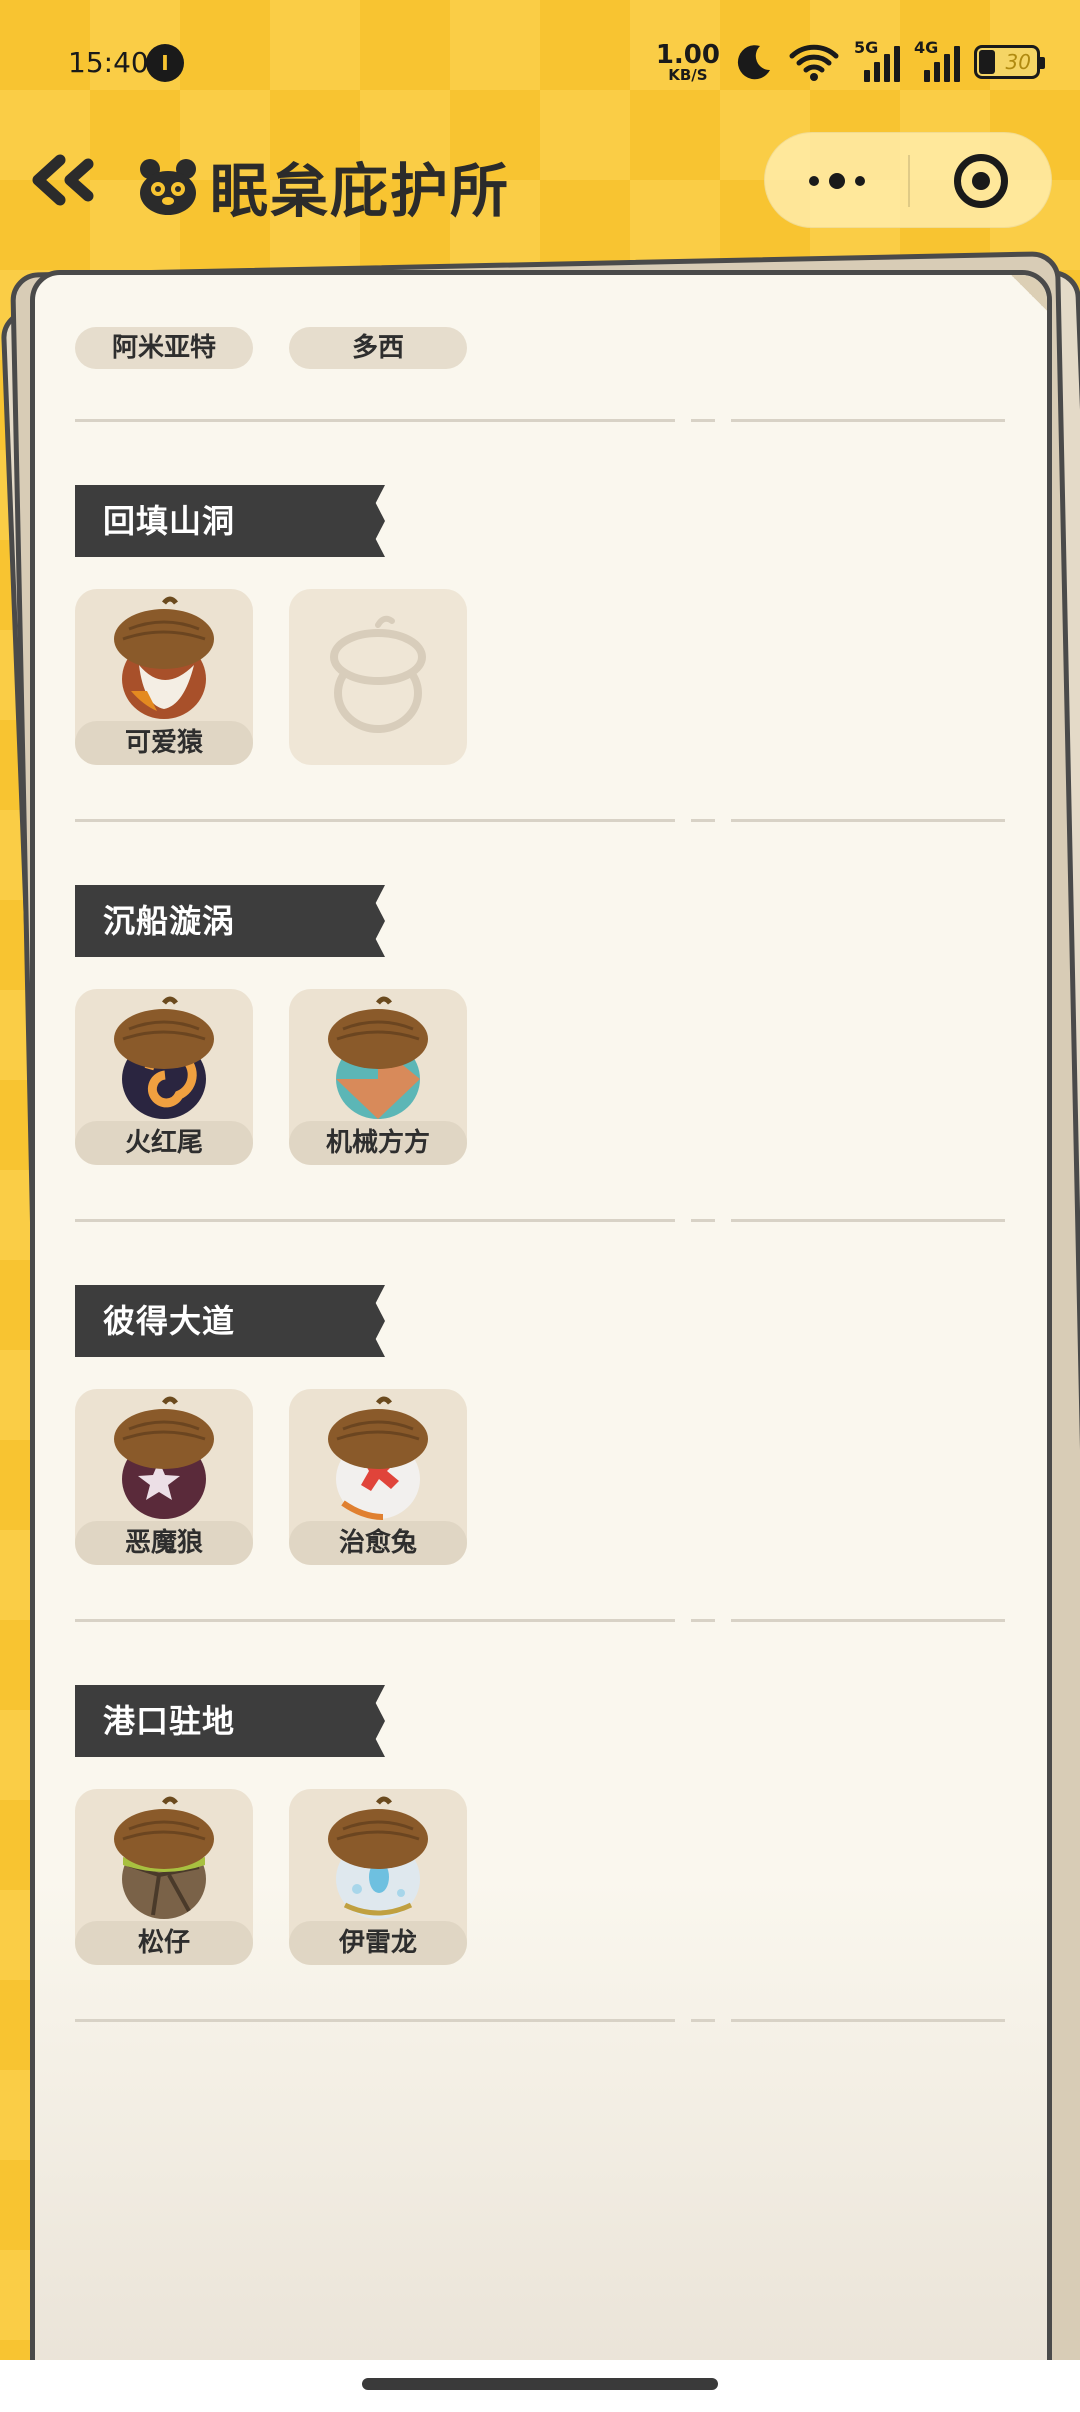 The height and width of the screenshot is (2412, 1080). I want to click on empty-slot, so click(378, 677).